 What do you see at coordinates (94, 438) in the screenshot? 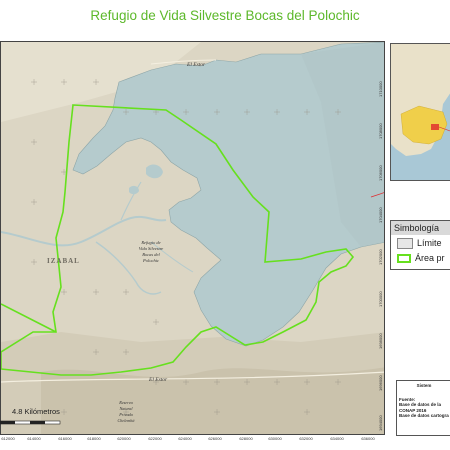
I see `x-tick-label: 618000` at bounding box center [94, 438].